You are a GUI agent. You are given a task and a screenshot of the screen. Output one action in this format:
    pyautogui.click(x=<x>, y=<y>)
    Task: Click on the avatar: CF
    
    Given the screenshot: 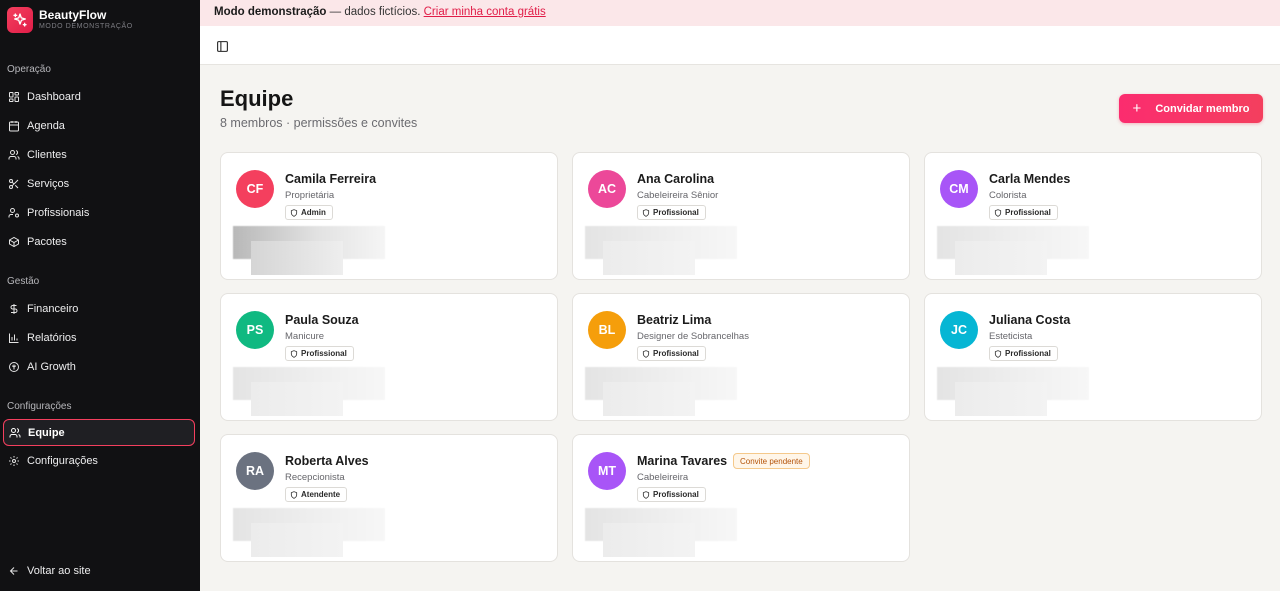 What is the action you would take?
    pyautogui.click(x=255, y=189)
    